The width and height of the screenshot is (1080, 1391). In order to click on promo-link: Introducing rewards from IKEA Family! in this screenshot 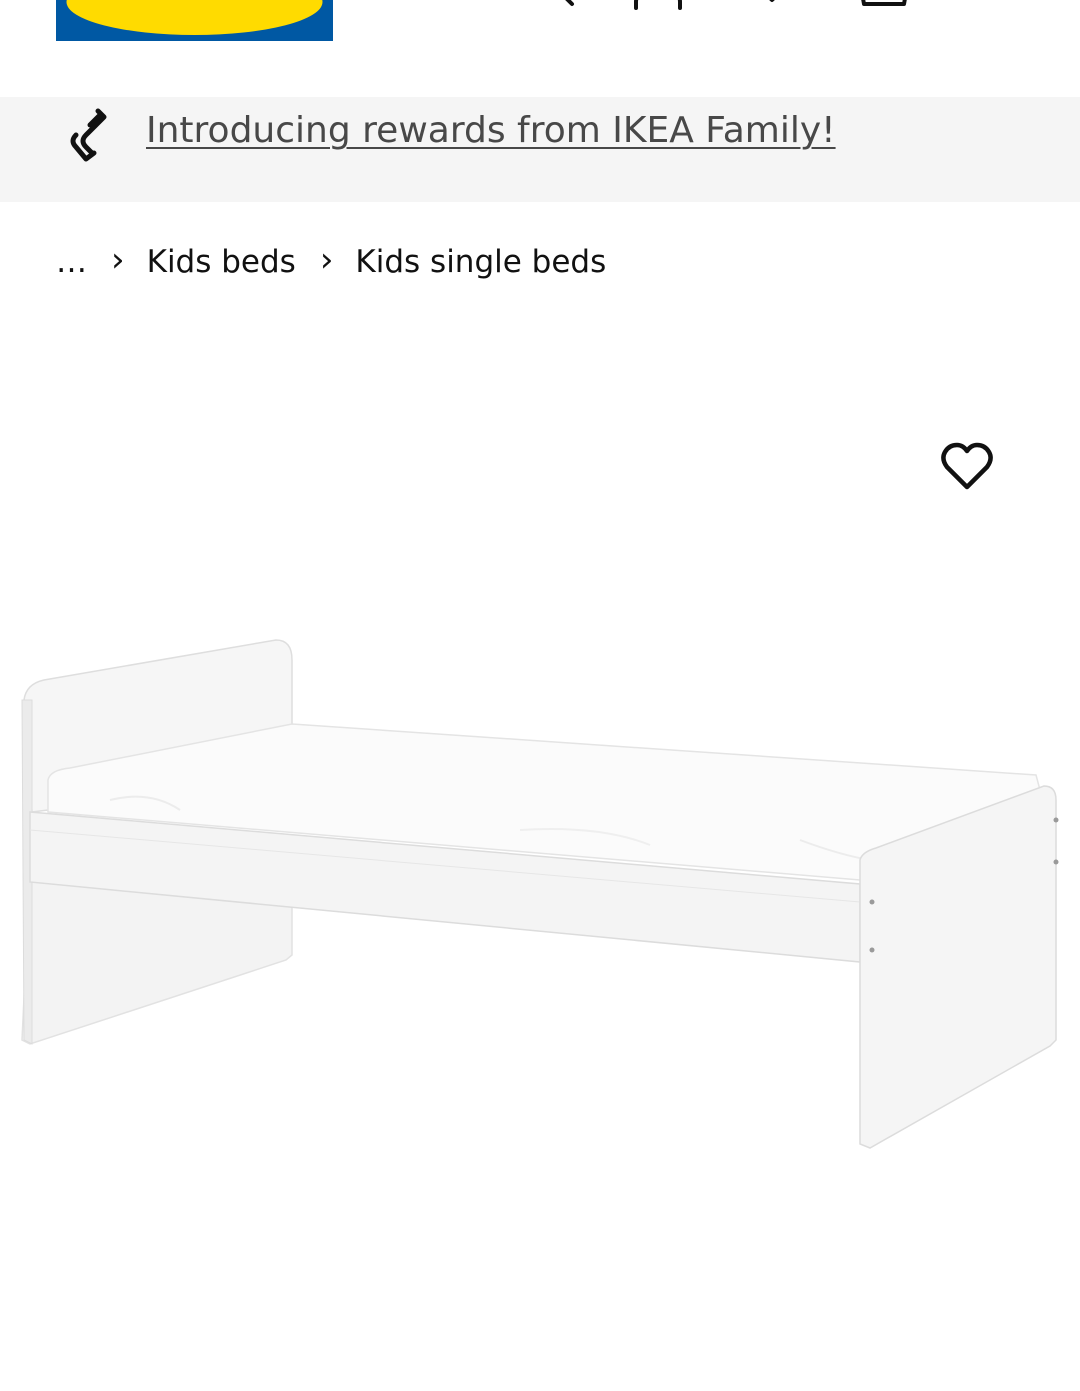, I will do `click(491, 131)`.